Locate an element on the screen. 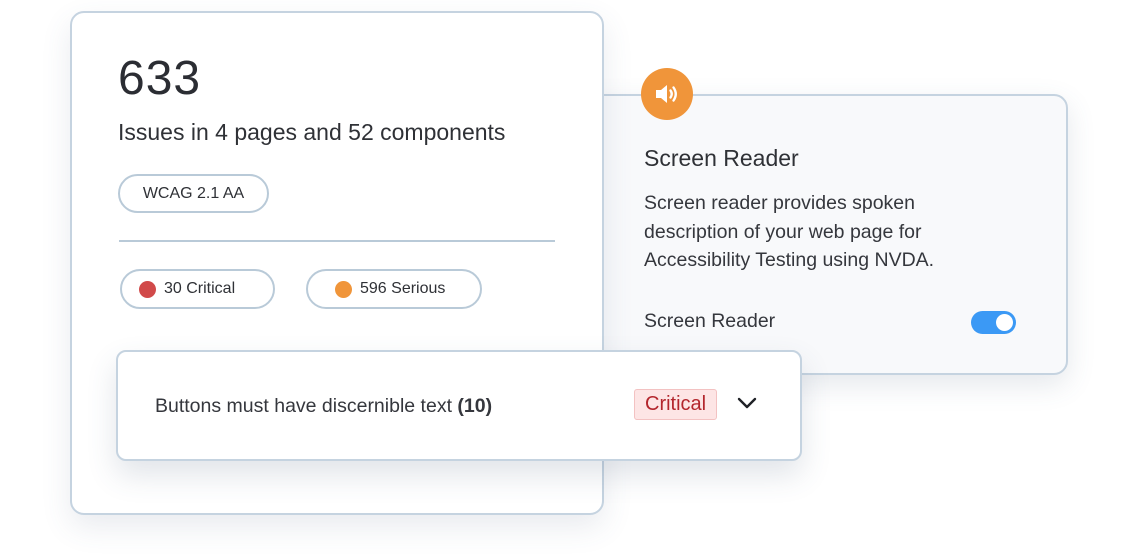 The height and width of the screenshot is (560, 1140). issue-text: Buttons must have discernible text is located at coordinates (303, 406).